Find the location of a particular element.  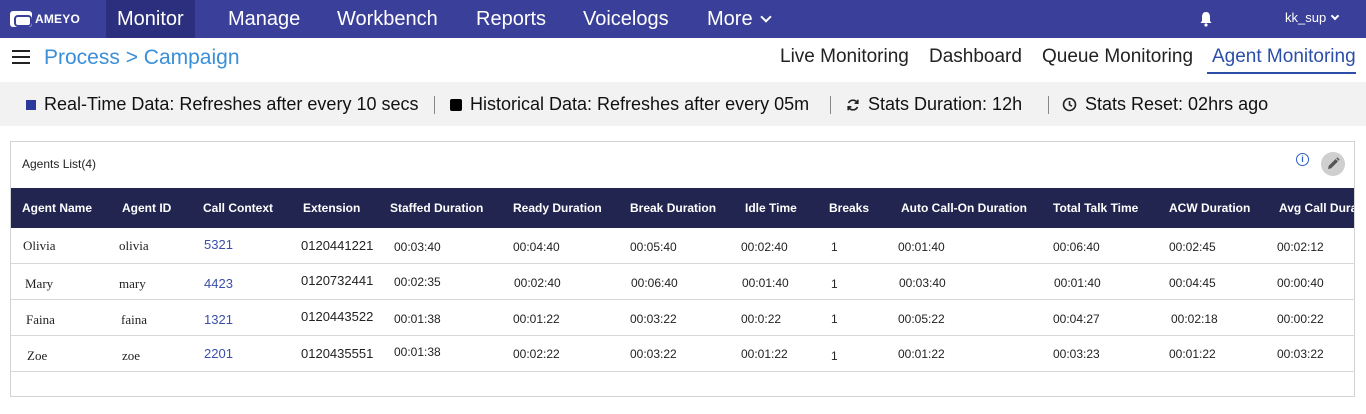

cell-staffed-duration: 00:01:38 is located at coordinates (417, 352).